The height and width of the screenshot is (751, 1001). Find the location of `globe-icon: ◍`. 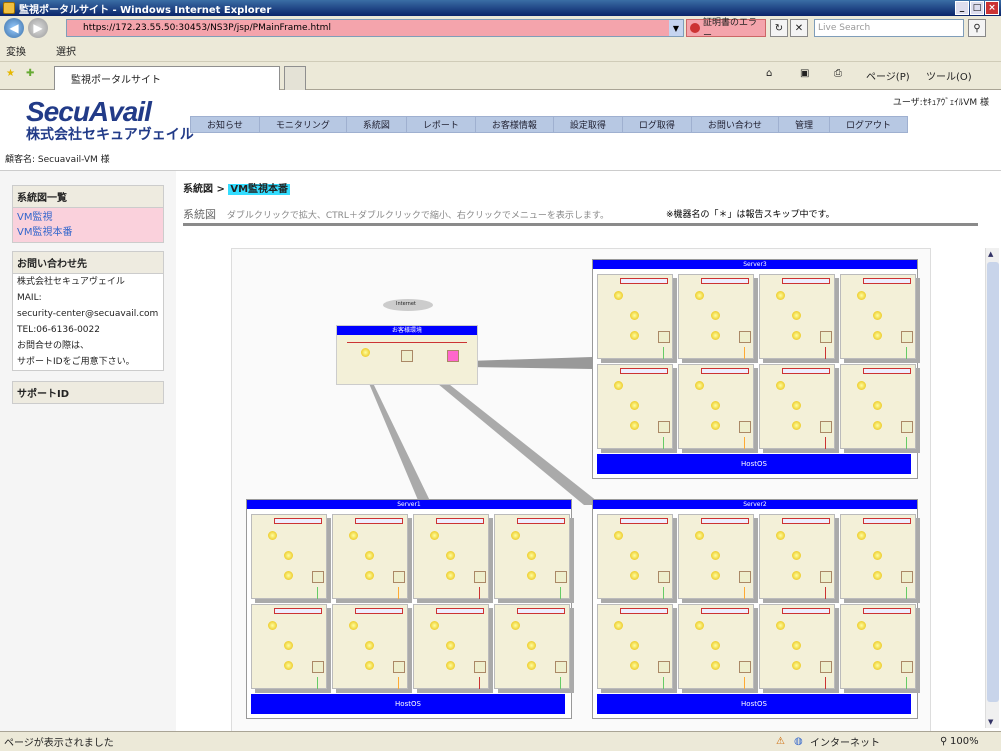

globe-icon: ◍ is located at coordinates (798, 741).